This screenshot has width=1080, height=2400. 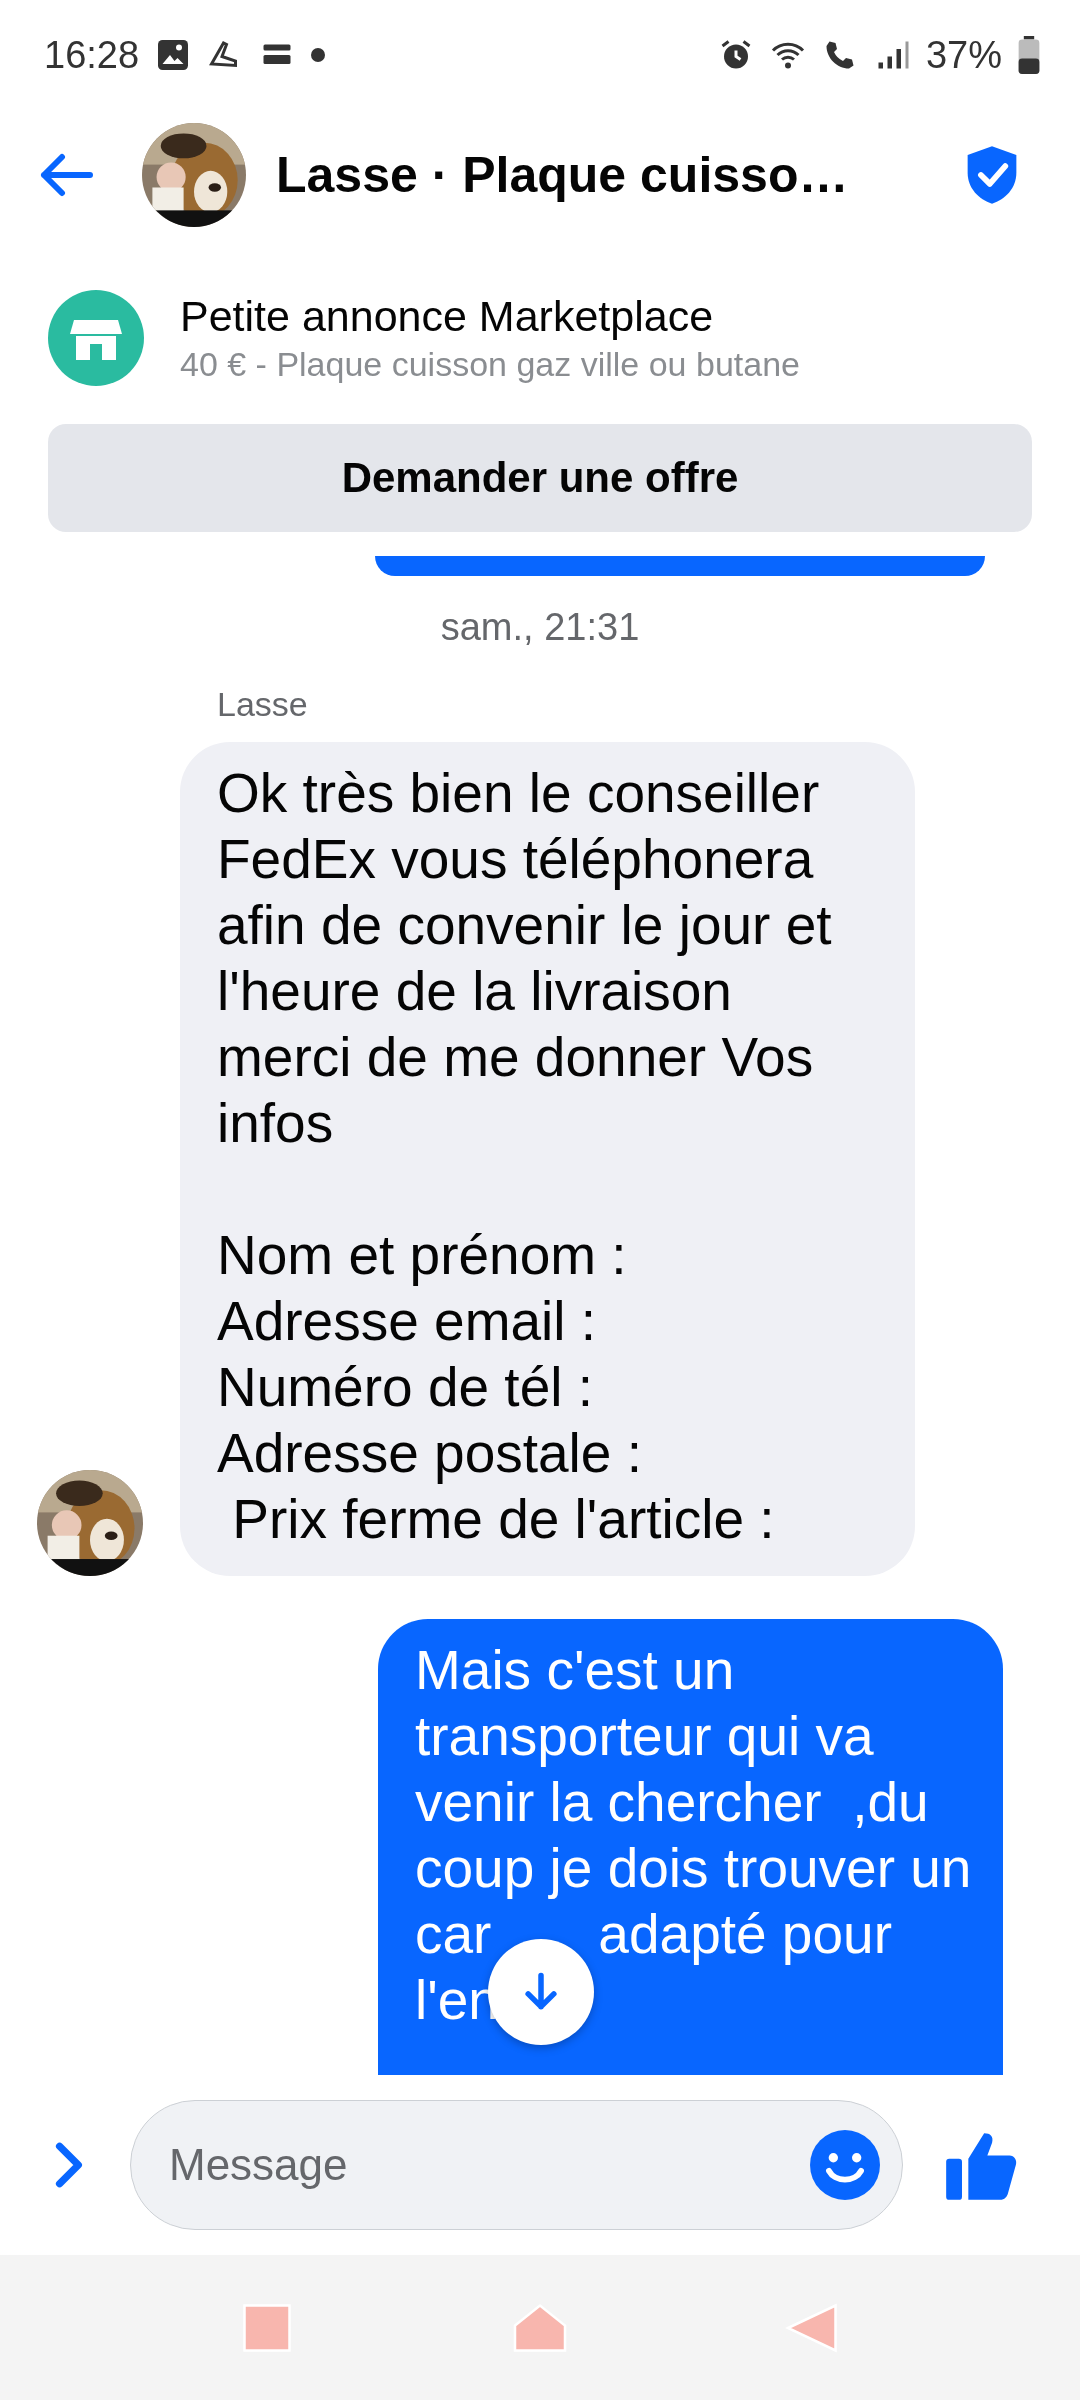 What do you see at coordinates (1029, 55) in the screenshot?
I see `battery-icon` at bounding box center [1029, 55].